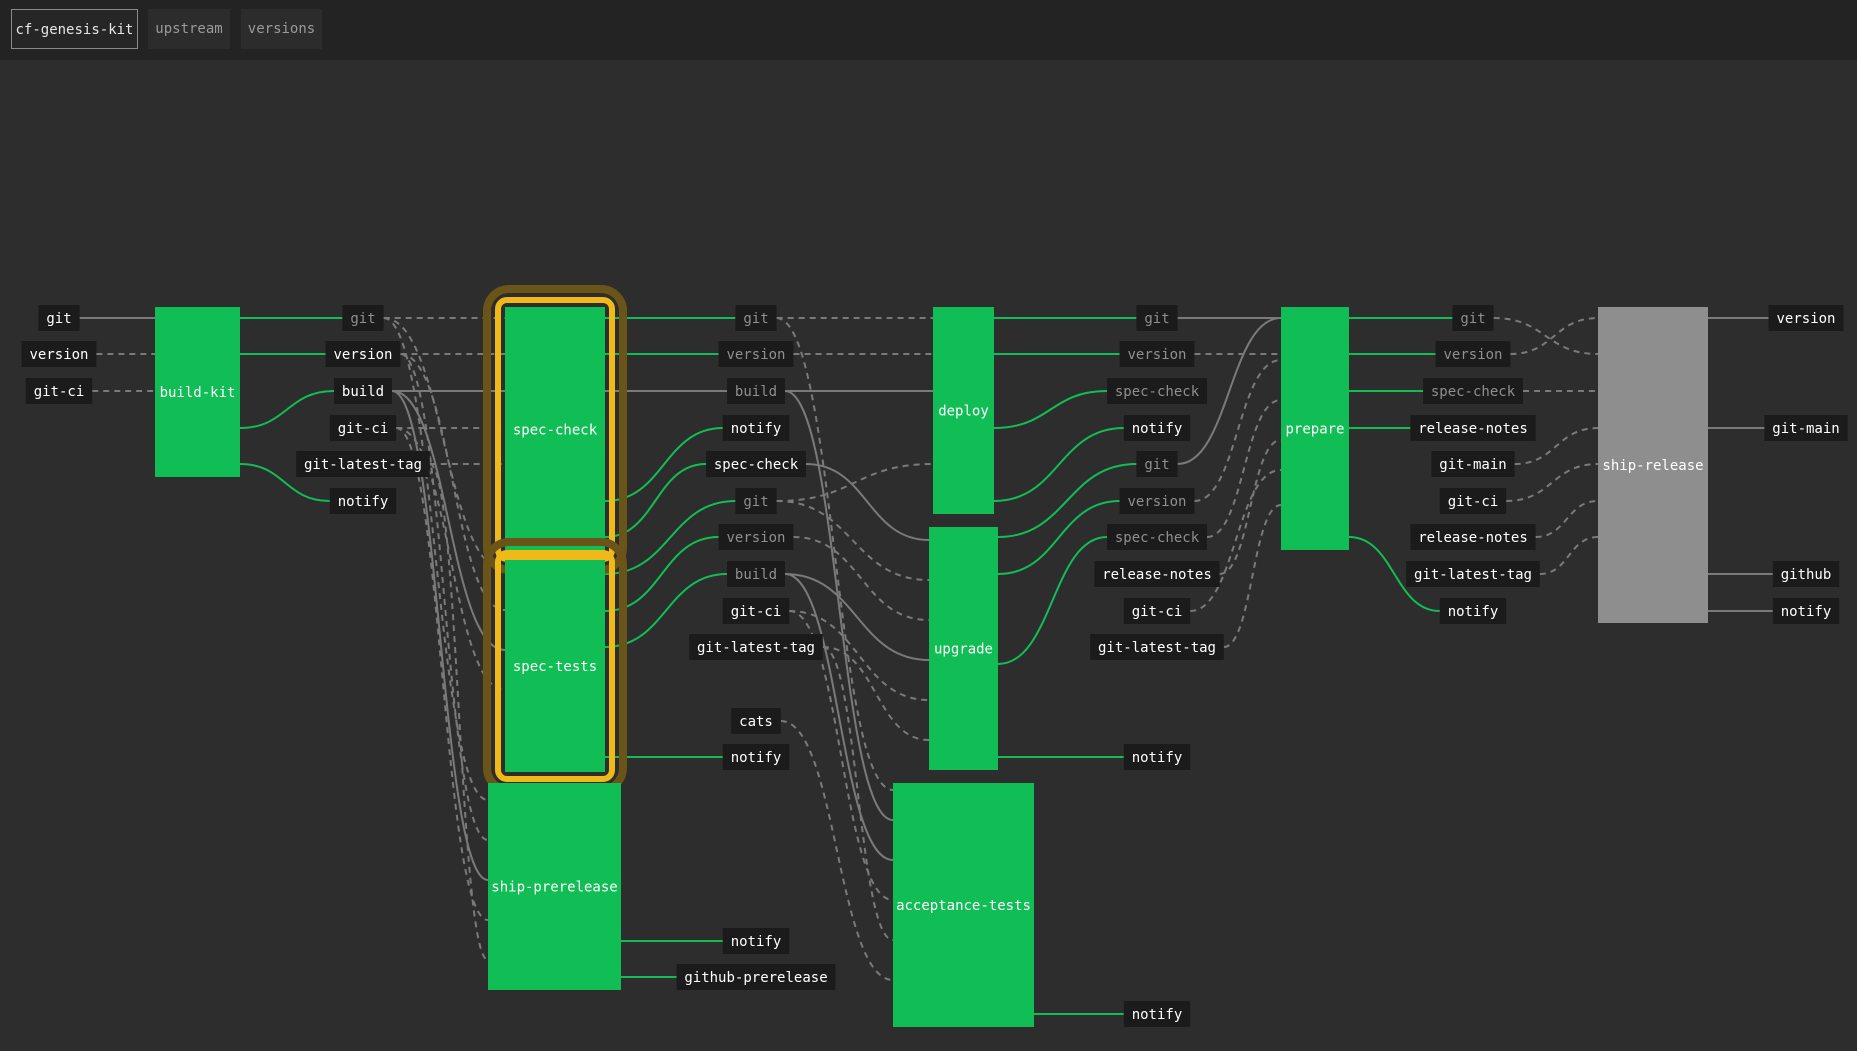  I want to click on resource-c3-notify: notify, so click(1157, 428).